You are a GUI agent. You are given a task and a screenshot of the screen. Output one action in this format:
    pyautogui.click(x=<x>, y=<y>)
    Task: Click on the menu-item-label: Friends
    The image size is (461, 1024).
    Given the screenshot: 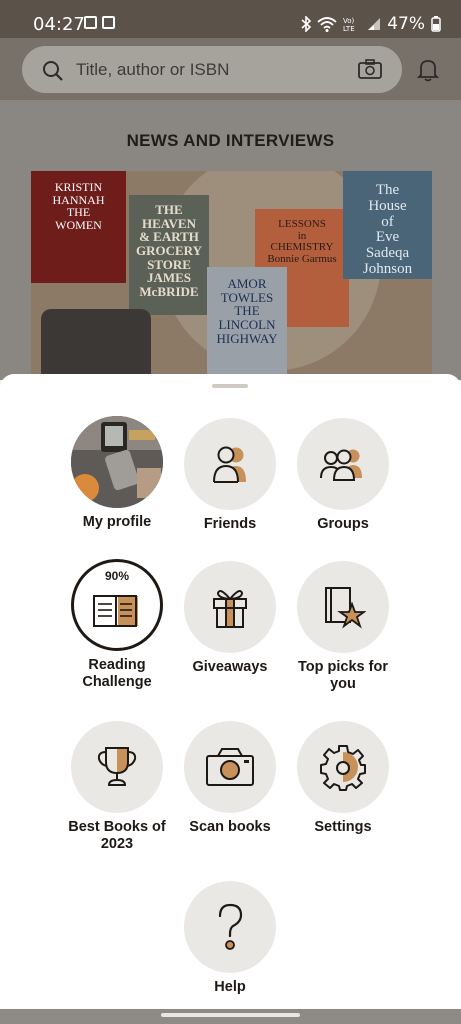 What is the action you would take?
    pyautogui.click(x=230, y=524)
    